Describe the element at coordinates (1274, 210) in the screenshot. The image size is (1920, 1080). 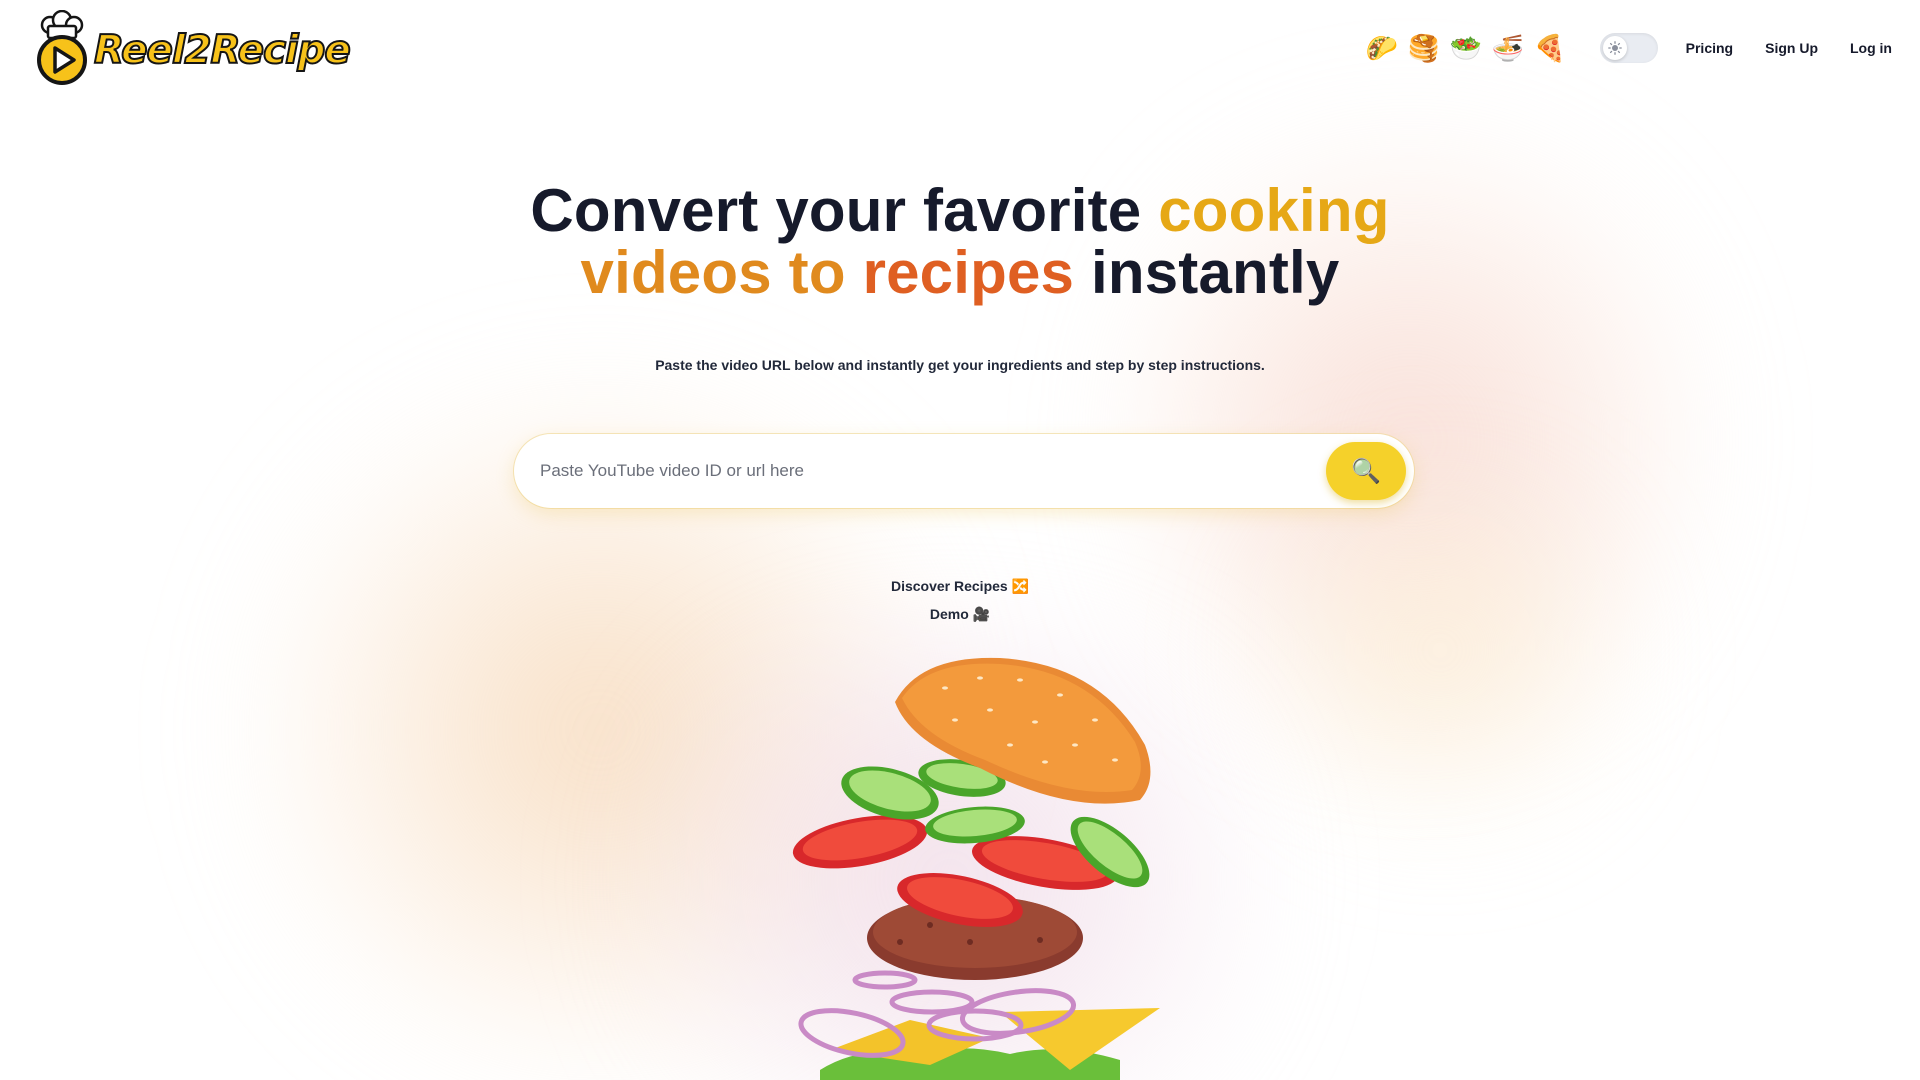
I see `title-highlight-cooking: cooking` at that location.